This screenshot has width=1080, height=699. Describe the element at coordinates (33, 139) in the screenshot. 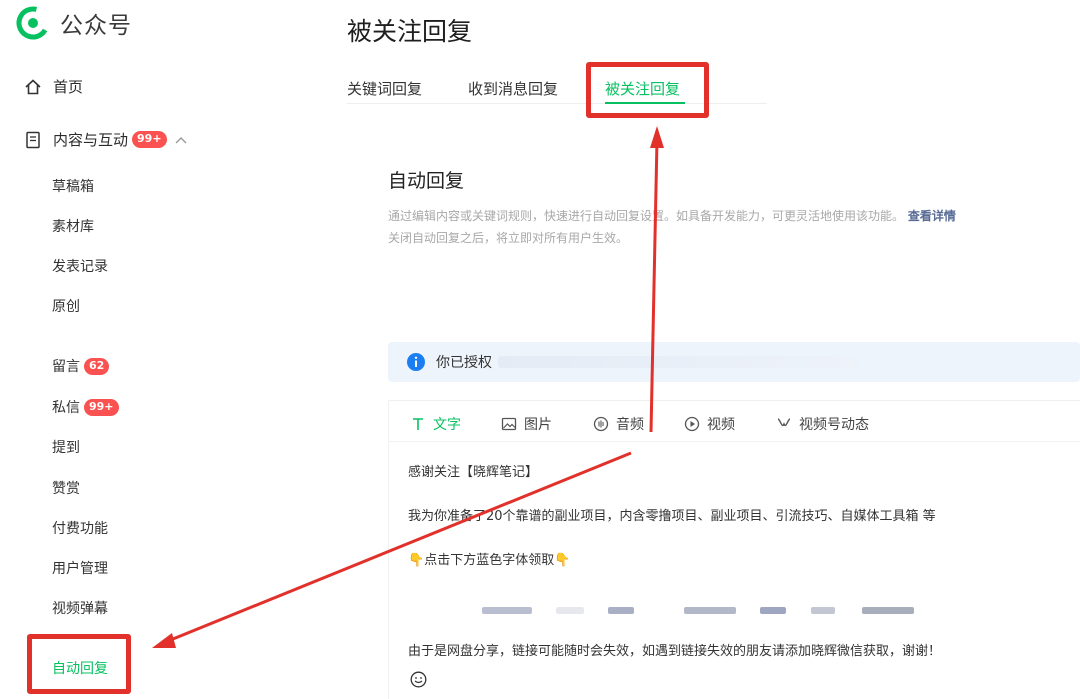

I see `document-icon` at that location.